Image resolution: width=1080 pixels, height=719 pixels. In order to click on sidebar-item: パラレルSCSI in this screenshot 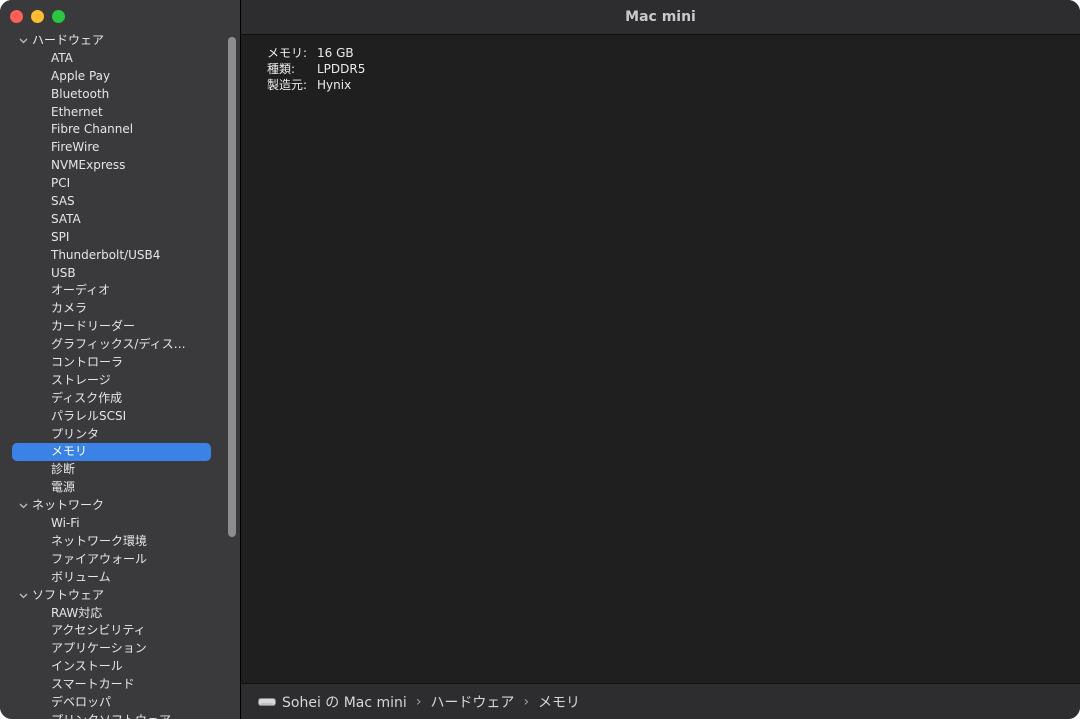, I will do `click(113, 417)`.